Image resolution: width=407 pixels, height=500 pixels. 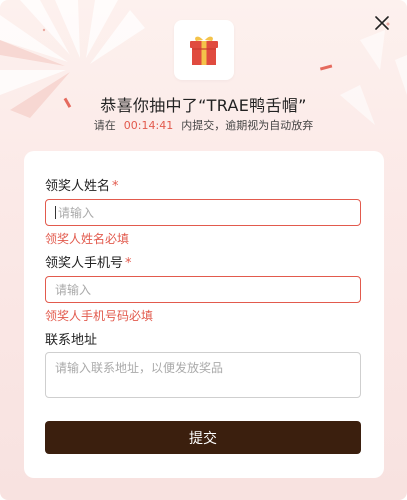 What do you see at coordinates (76, 213) in the screenshot?
I see `name-input-placeholder: 请输入` at bounding box center [76, 213].